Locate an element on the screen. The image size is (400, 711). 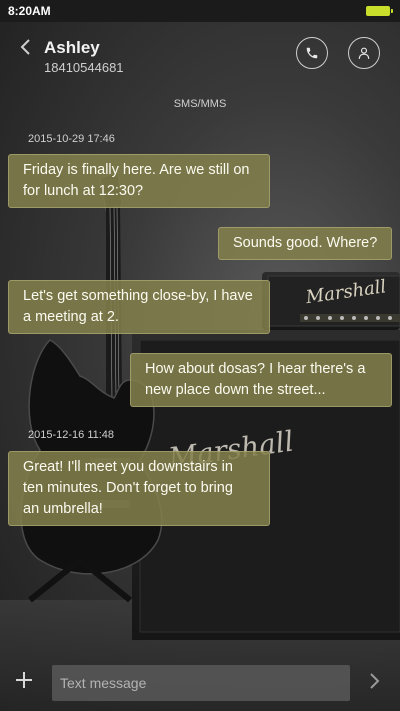
message-timestamp: 2015-10-29 17:46 is located at coordinates (71, 139).